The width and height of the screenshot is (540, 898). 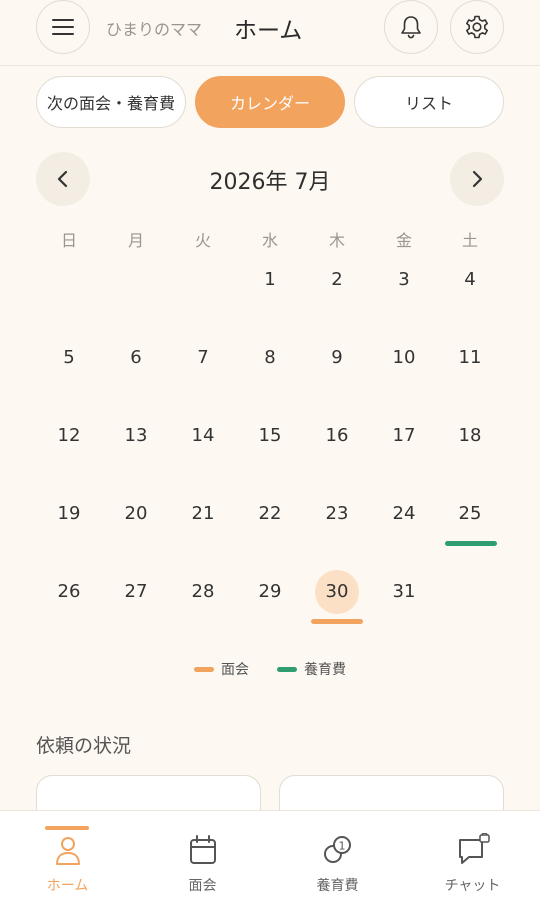 I want to click on settings-button, so click(x=477, y=27).